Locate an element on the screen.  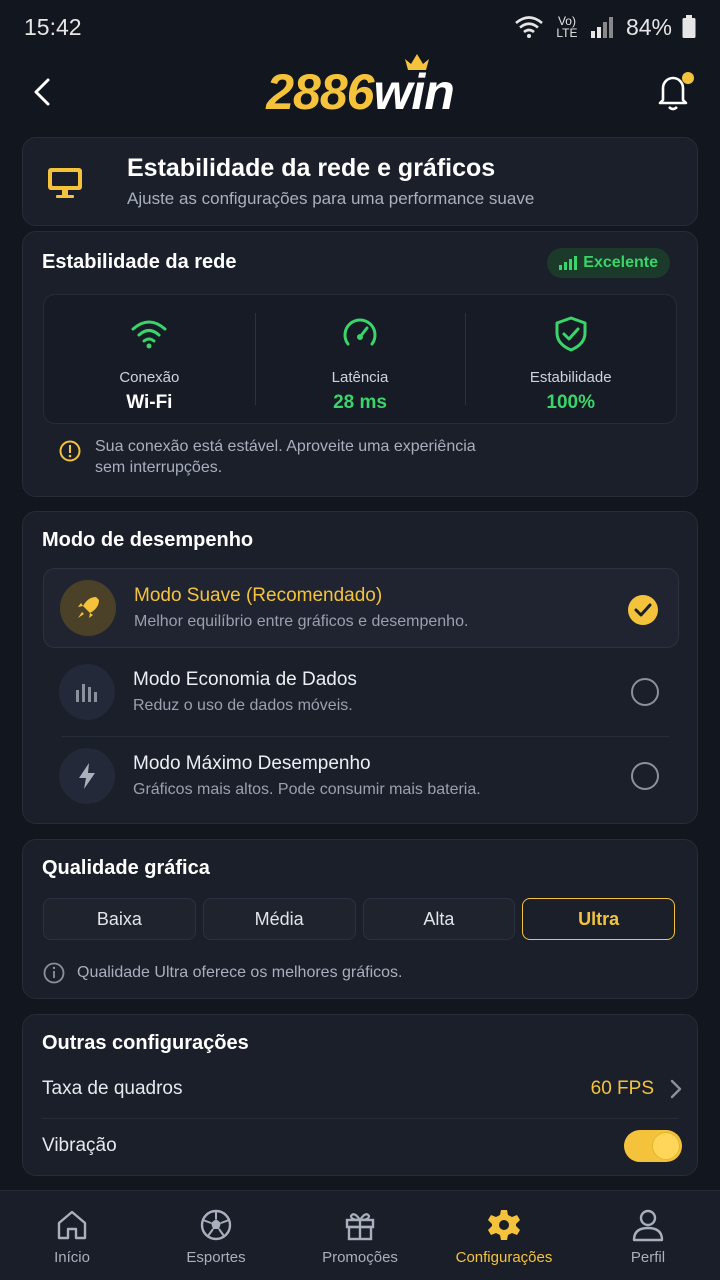
quality-section-title: Qualidade gráfica is located at coordinates (126, 868).